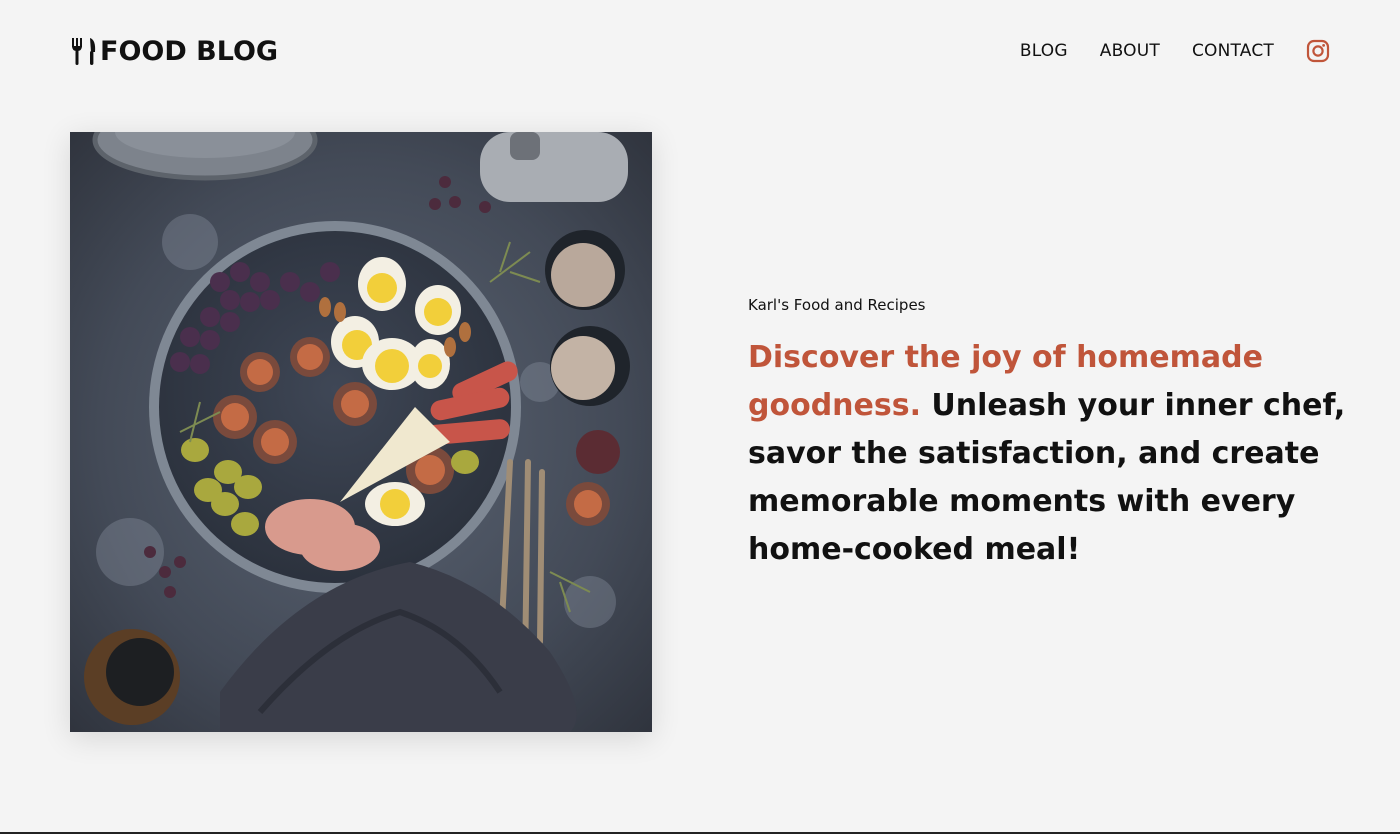 The image size is (1400, 834). What do you see at coordinates (1175, 51) in the screenshot?
I see `main-nav: BLOG ABOUT CONTACT` at bounding box center [1175, 51].